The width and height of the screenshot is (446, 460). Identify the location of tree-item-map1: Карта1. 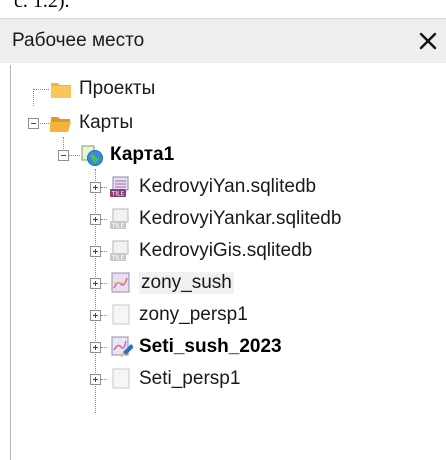
(127, 155).